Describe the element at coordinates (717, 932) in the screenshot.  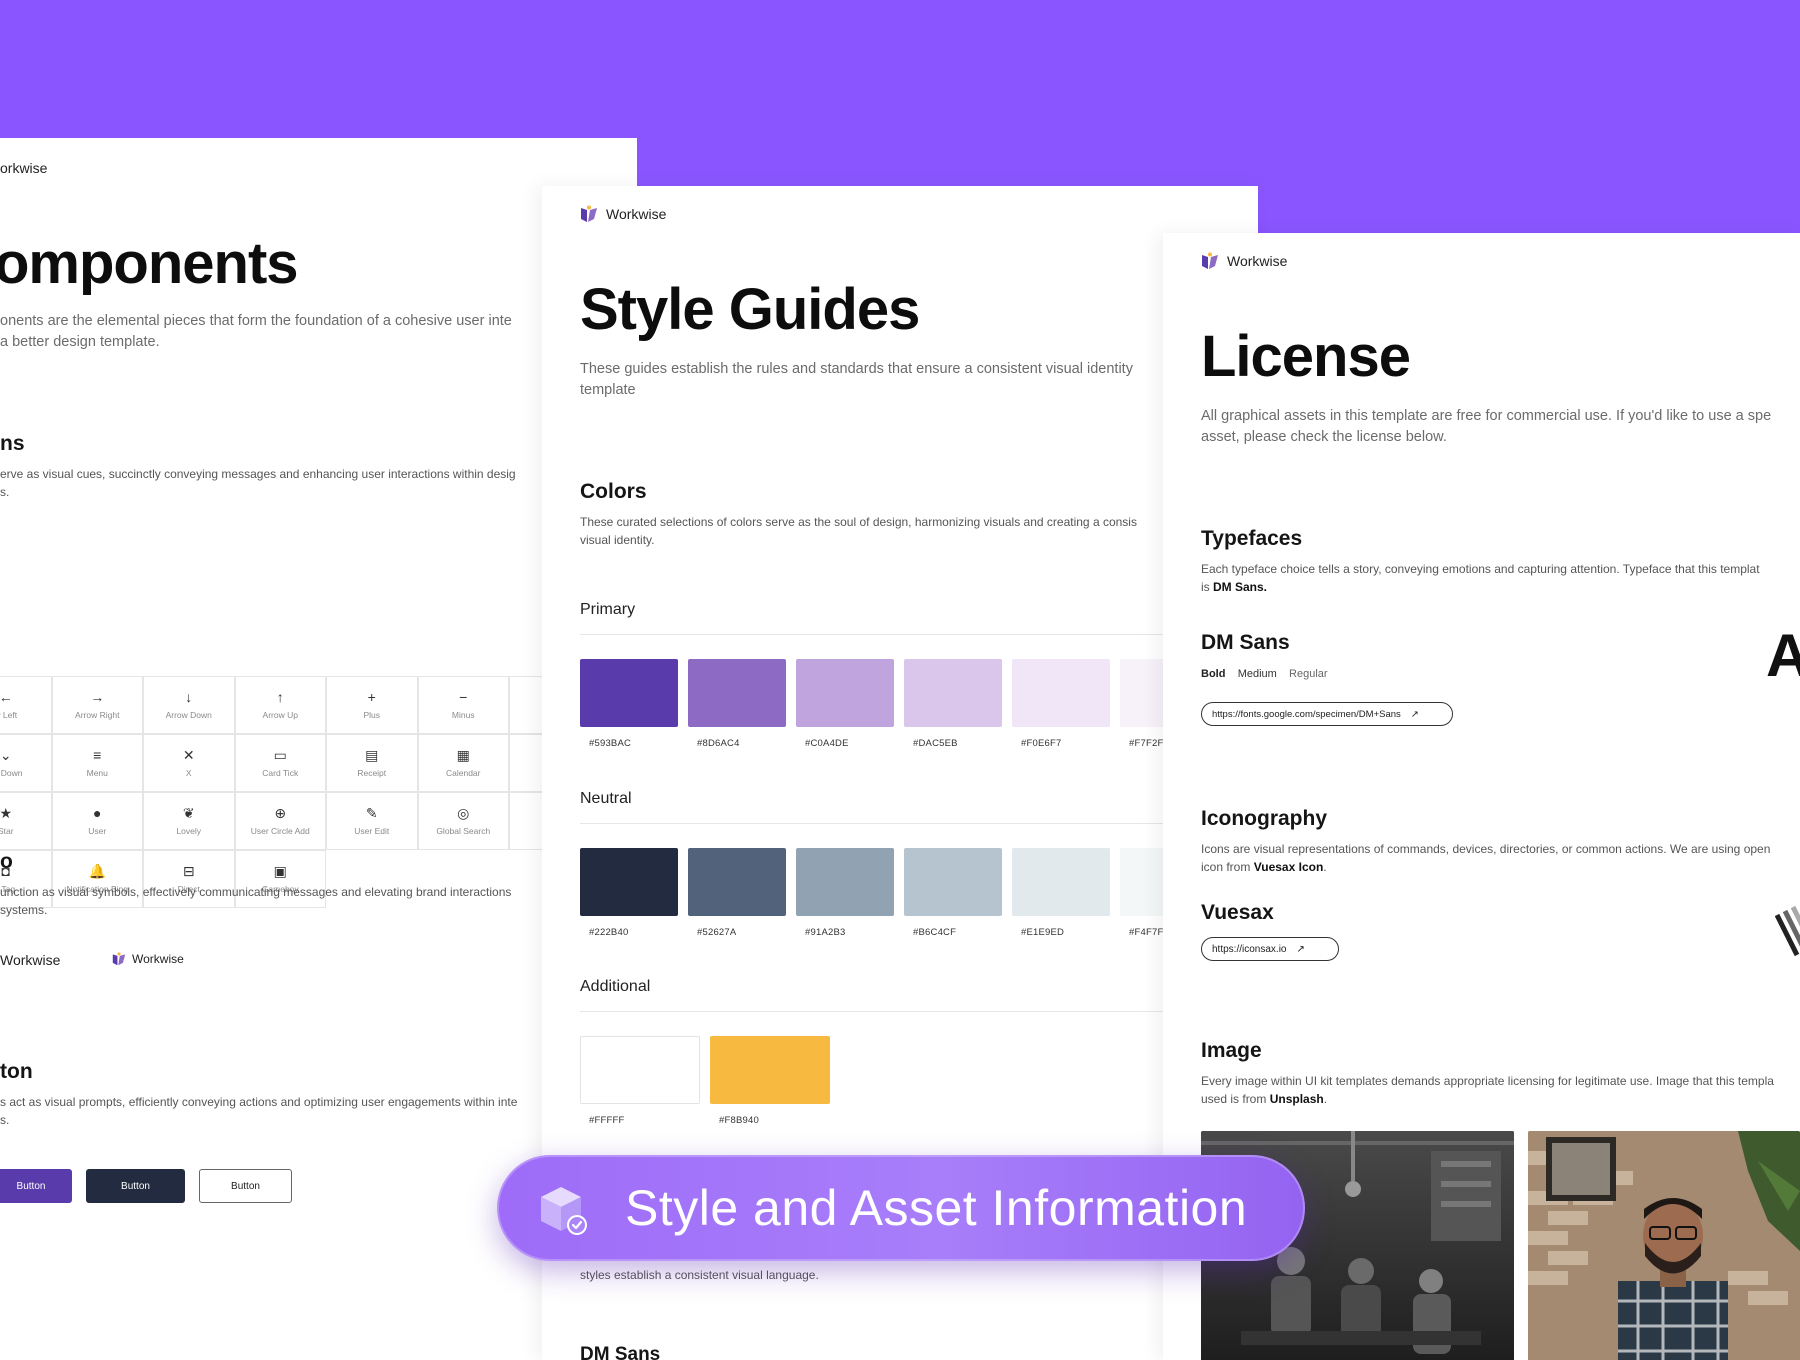
I see `color-hex-label: #52627A` at that location.